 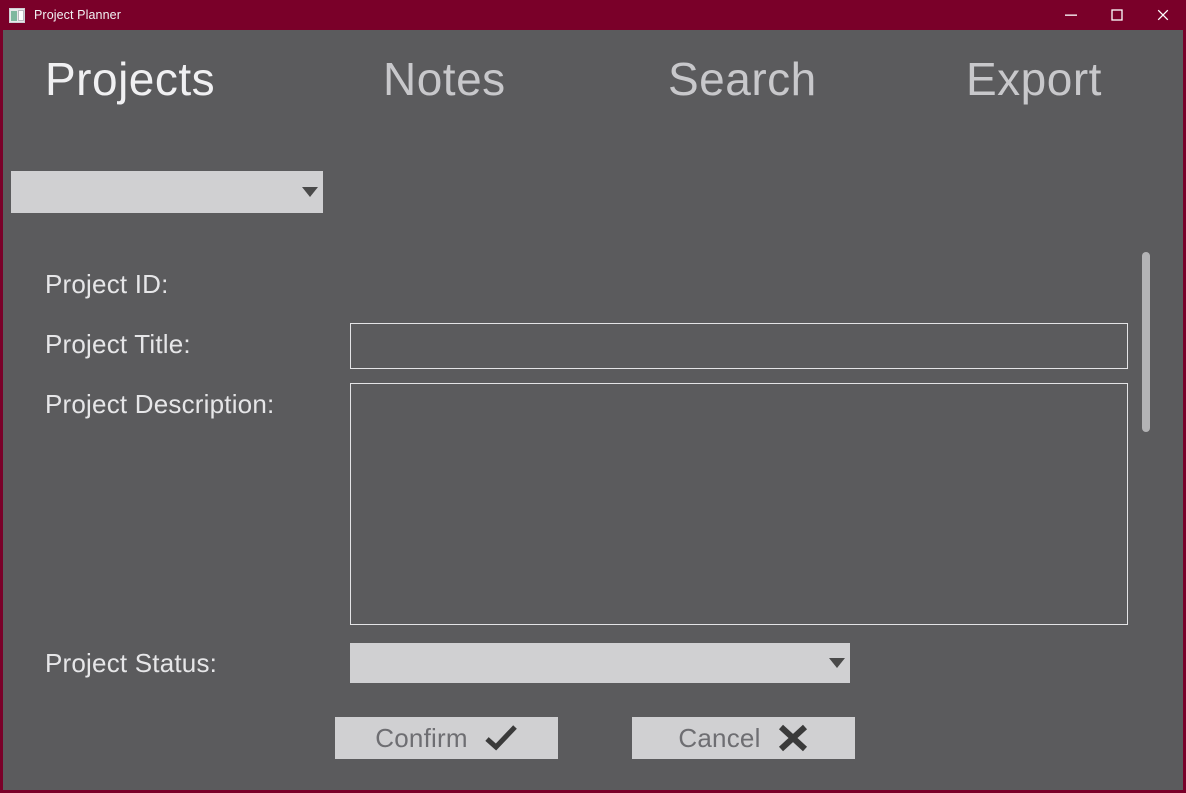 I want to click on maximize-icon, so click(x=1117, y=15).